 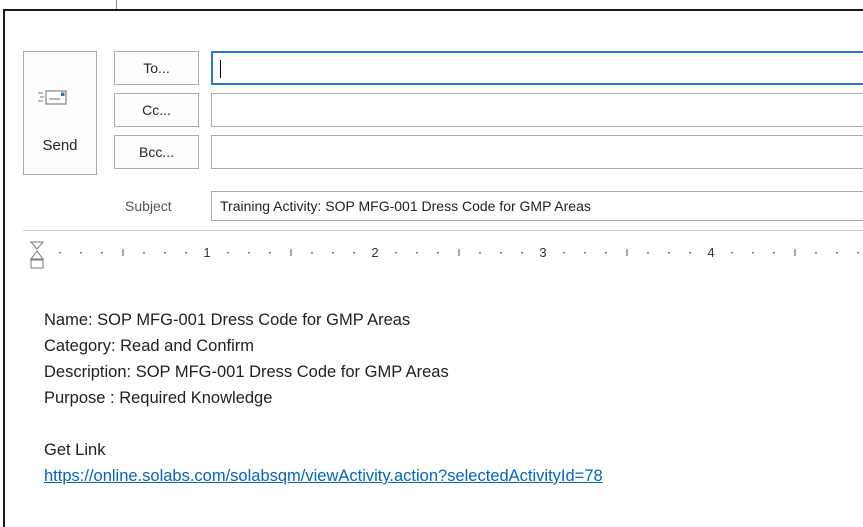 What do you see at coordinates (52, 97) in the screenshot?
I see `send-envelope-icon` at bounding box center [52, 97].